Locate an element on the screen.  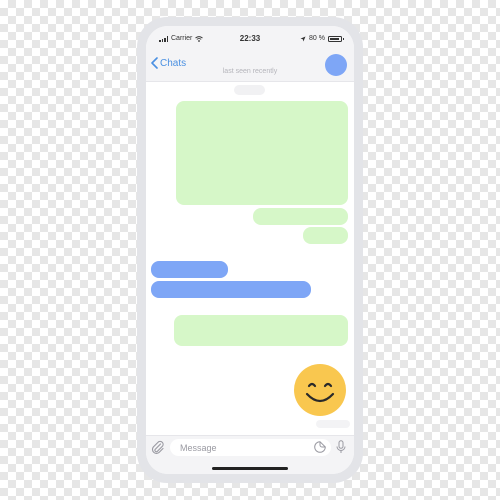
battery-percent: 80 % is located at coordinates (317, 38).